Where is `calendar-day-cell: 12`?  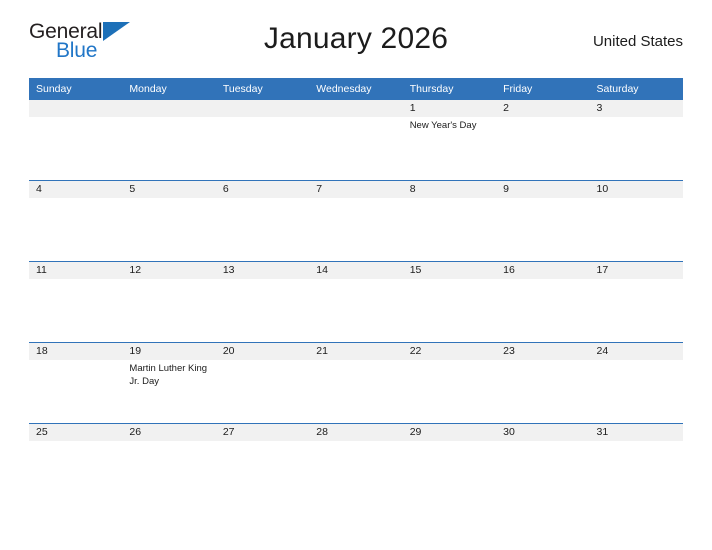 calendar-day-cell: 12 is located at coordinates (169, 302).